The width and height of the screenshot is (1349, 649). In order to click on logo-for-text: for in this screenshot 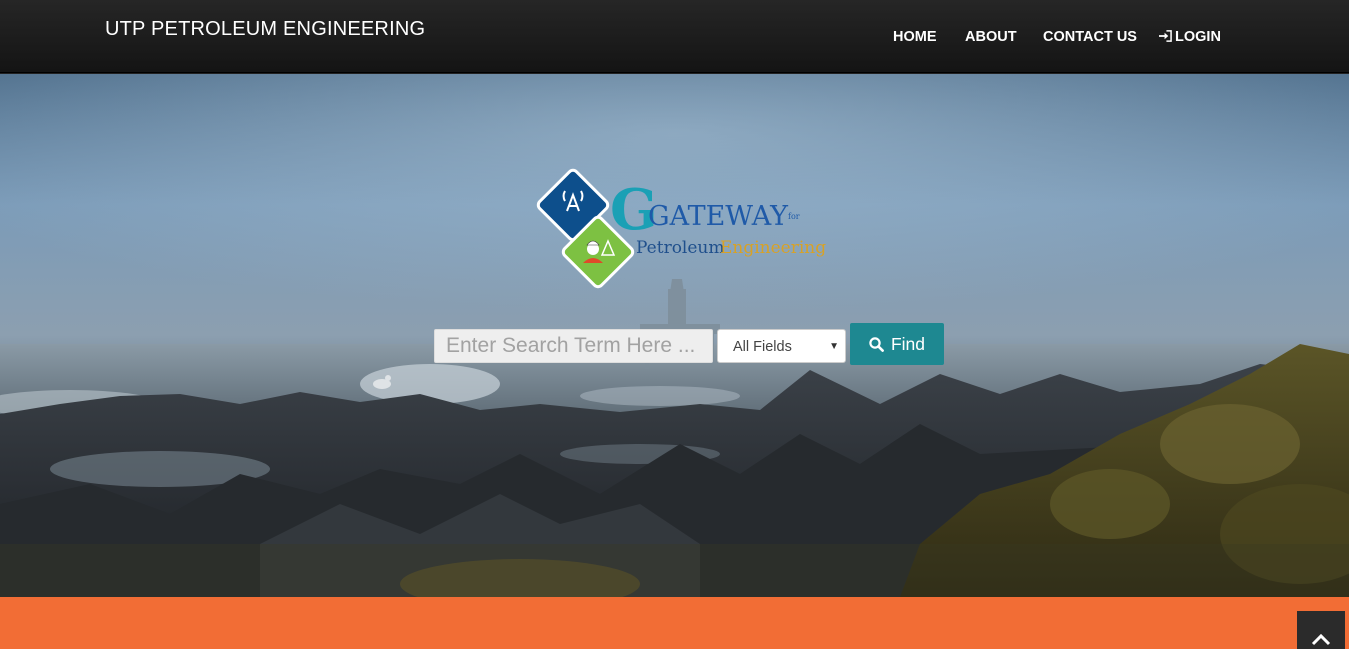, I will do `click(794, 216)`.